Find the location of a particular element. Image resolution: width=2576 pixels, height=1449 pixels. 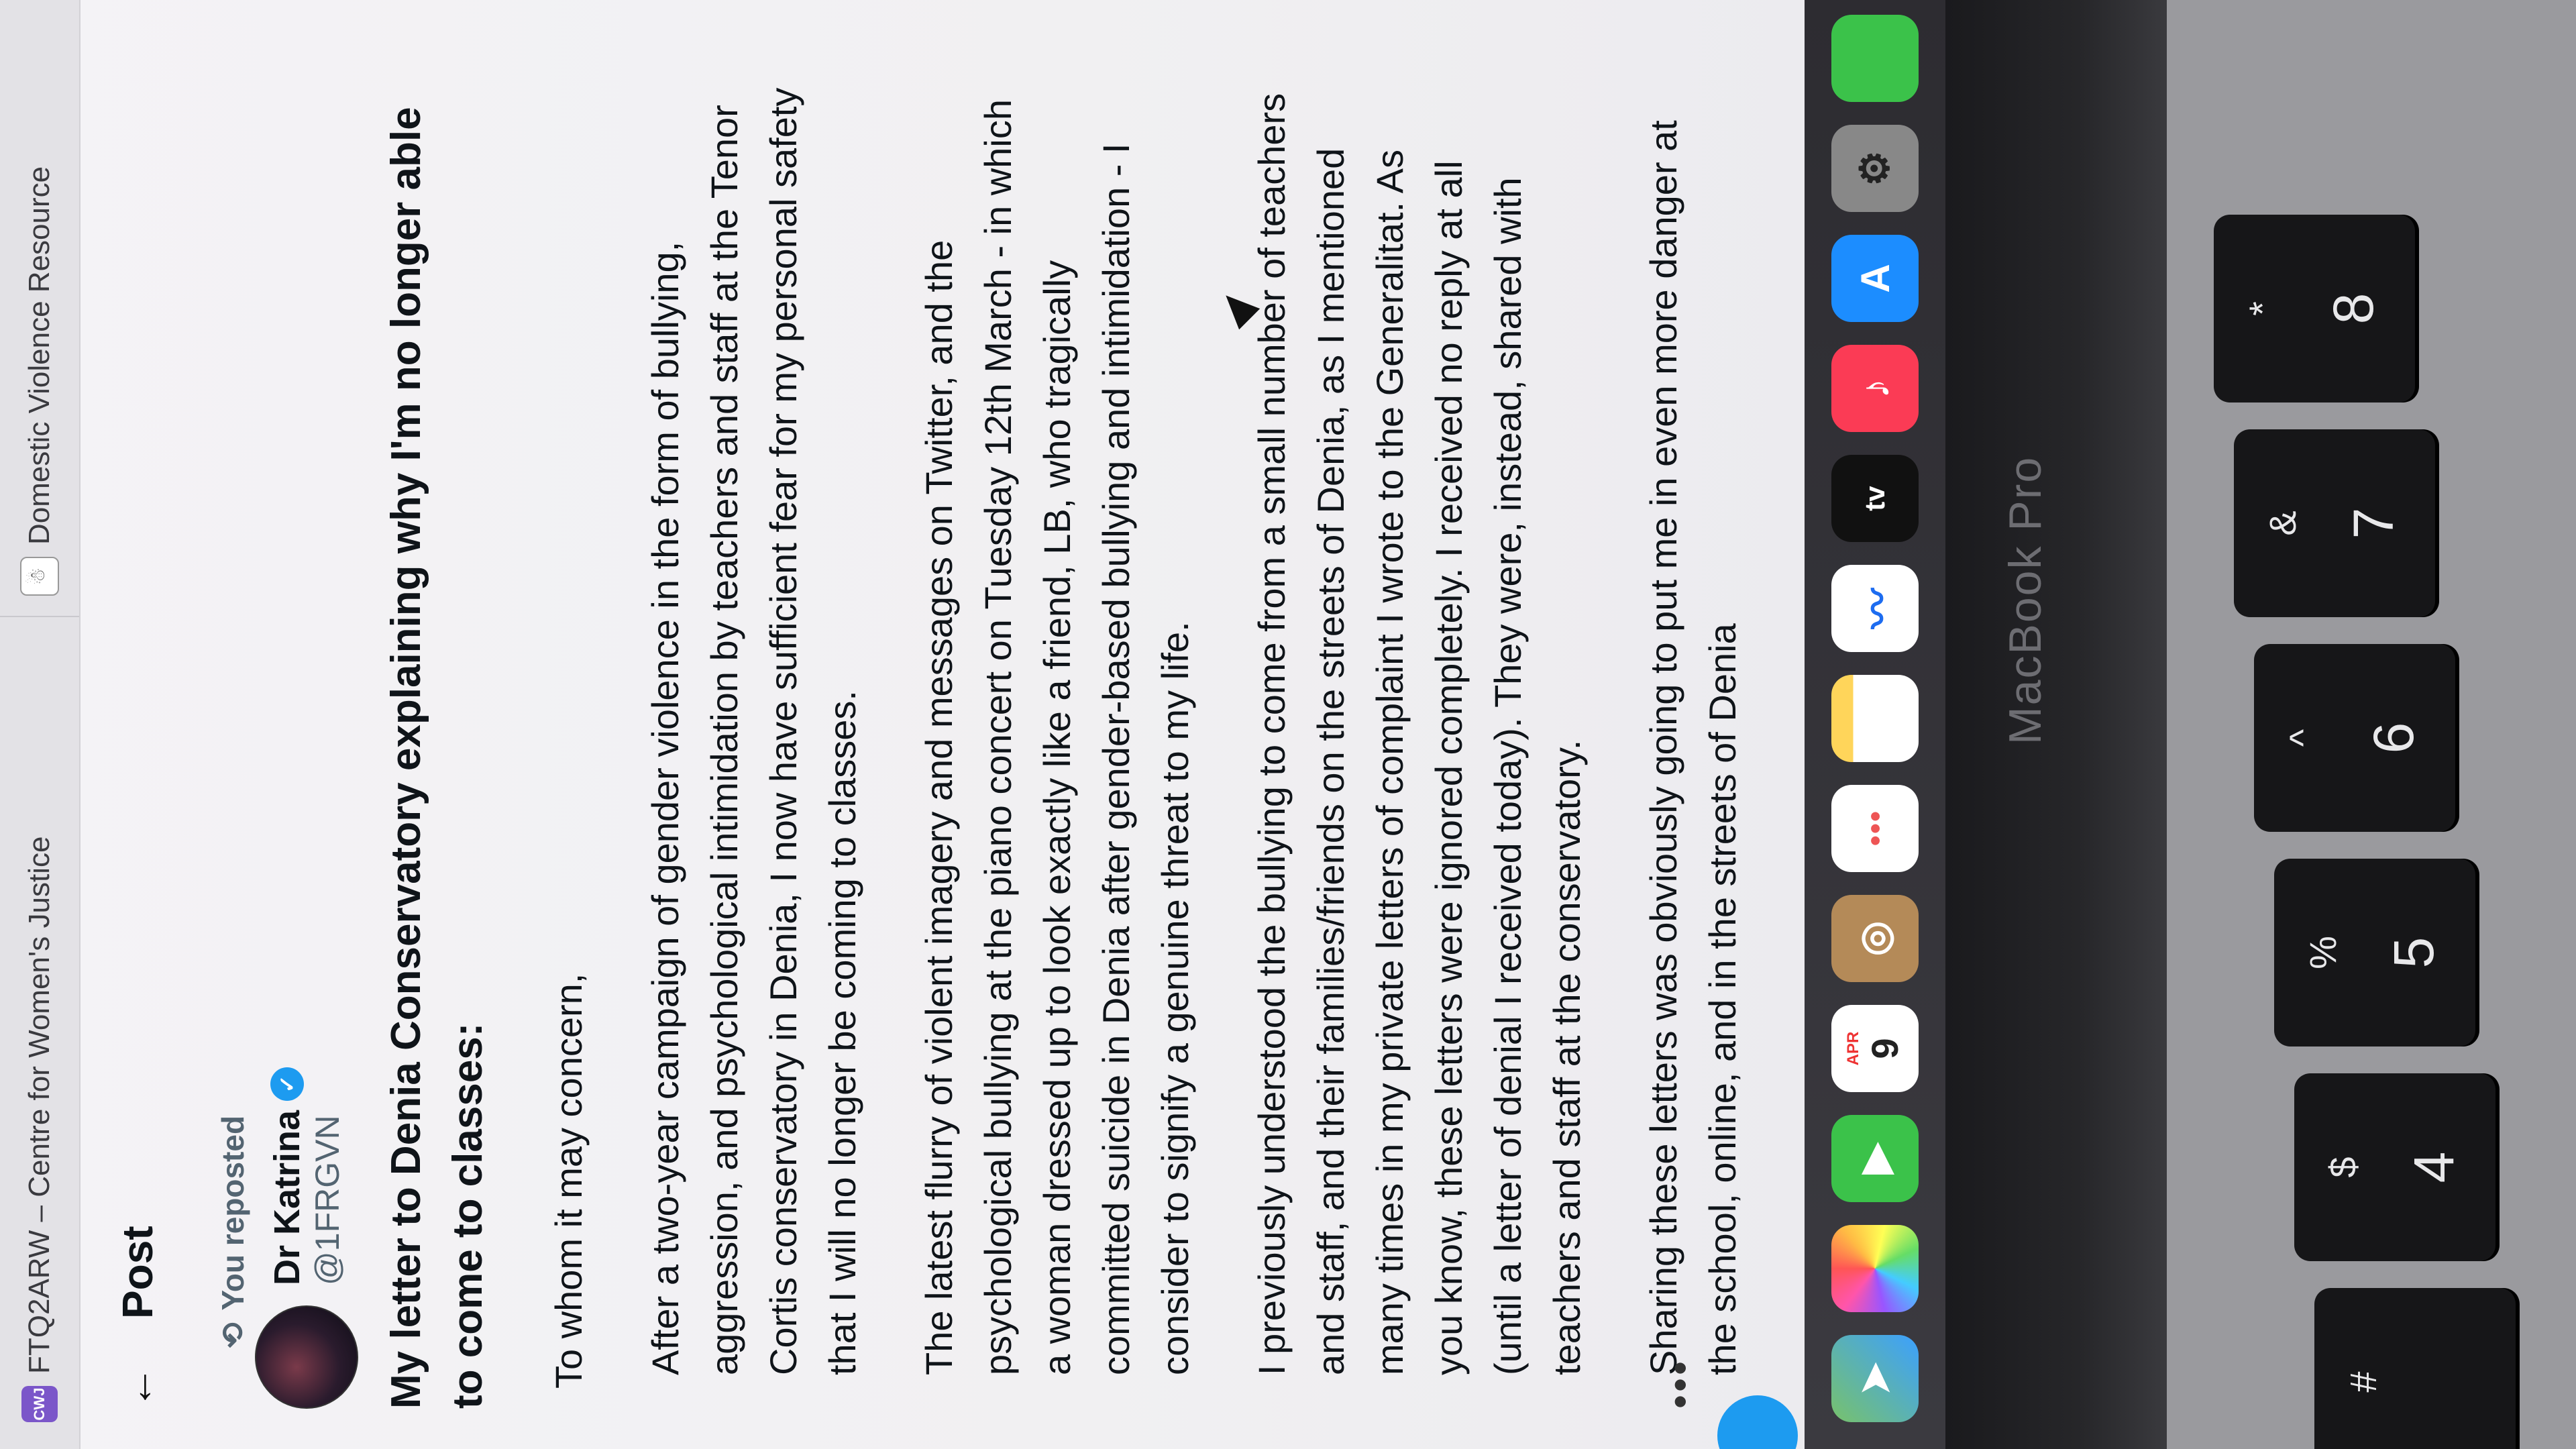

author-text: Dr Katrina ✓ @1FRGVN is located at coordinates (306, 1176).